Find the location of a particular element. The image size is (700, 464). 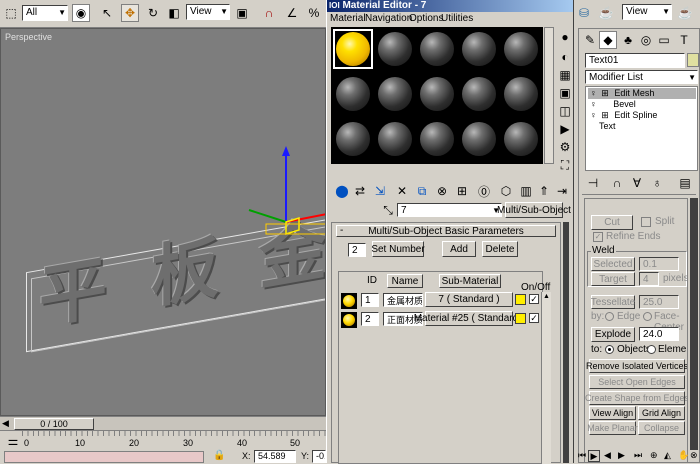

backlight-icon: ◐ is located at coordinates (565, 57).